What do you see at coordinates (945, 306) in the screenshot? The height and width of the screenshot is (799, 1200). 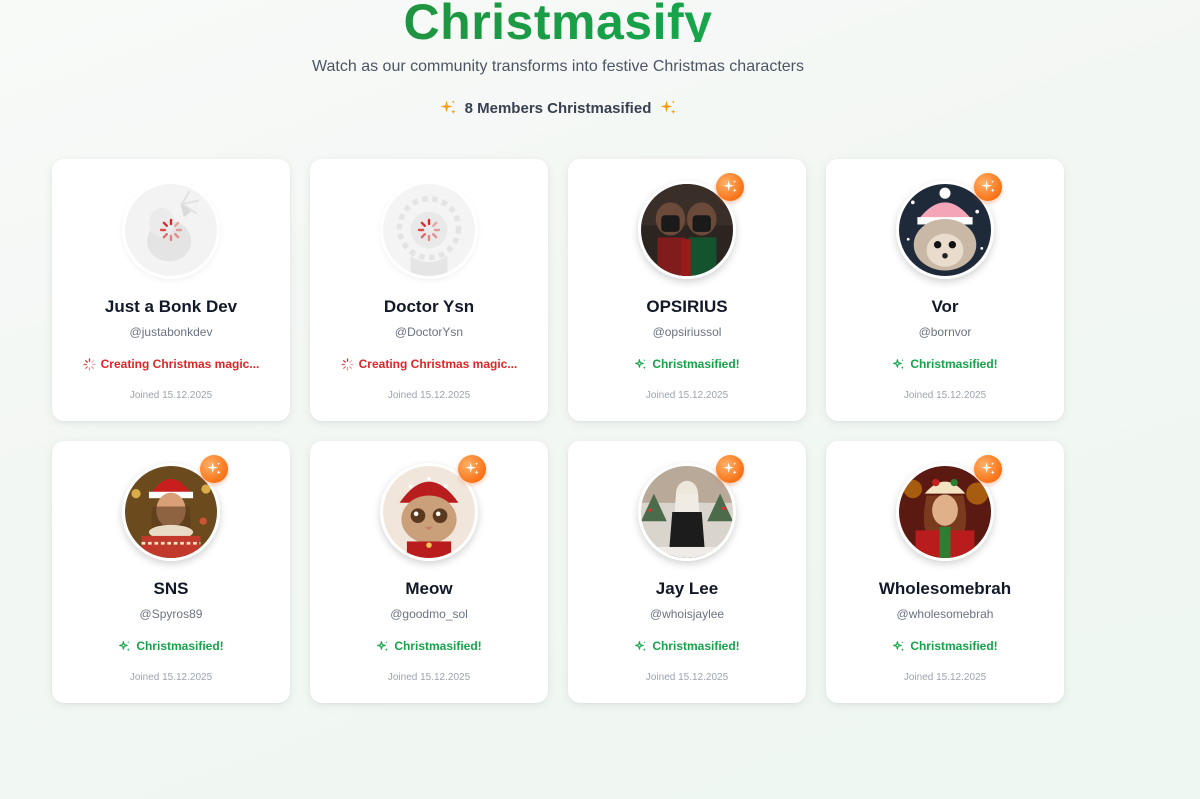 I see `member-name: Vor` at bounding box center [945, 306].